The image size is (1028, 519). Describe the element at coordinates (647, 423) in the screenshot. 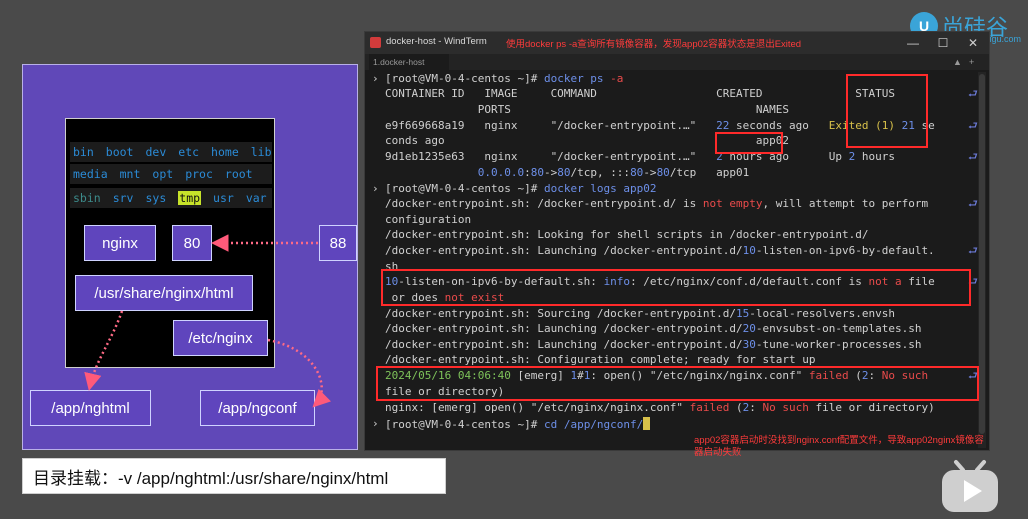

I see `text-cursor` at that location.